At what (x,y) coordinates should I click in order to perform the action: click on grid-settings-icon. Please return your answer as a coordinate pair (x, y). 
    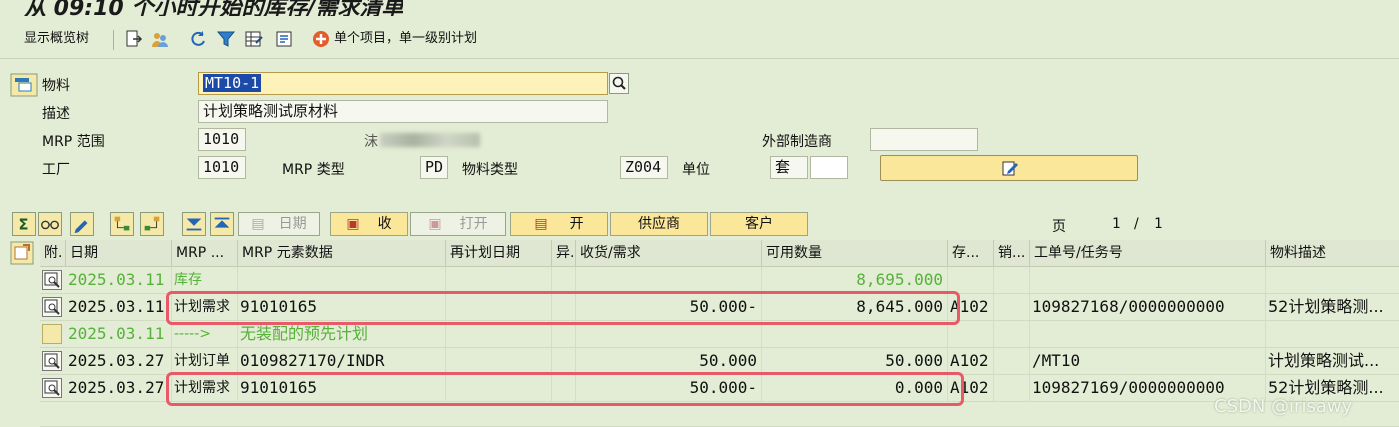
    Looking at the image, I should click on (254, 39).